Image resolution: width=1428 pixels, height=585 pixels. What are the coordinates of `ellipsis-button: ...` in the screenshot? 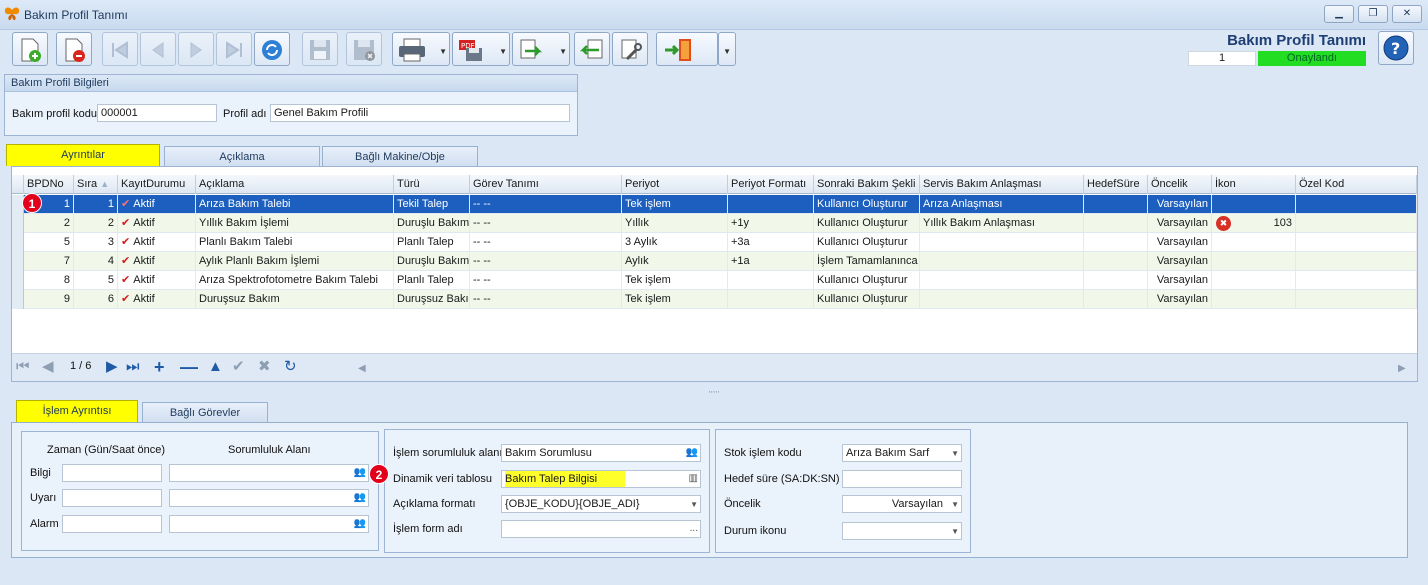 It's located at (694, 529).